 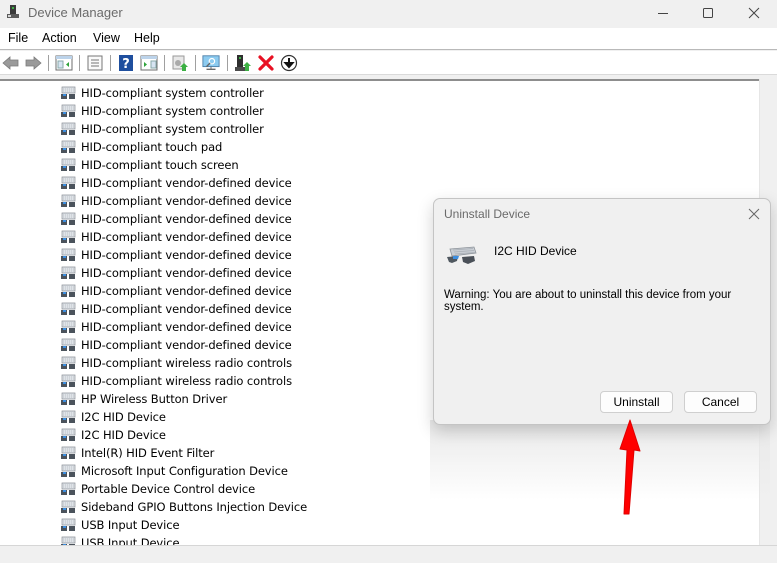 I want to click on device-label: HID-compliant wireless radio controls, so click(x=186, y=363).